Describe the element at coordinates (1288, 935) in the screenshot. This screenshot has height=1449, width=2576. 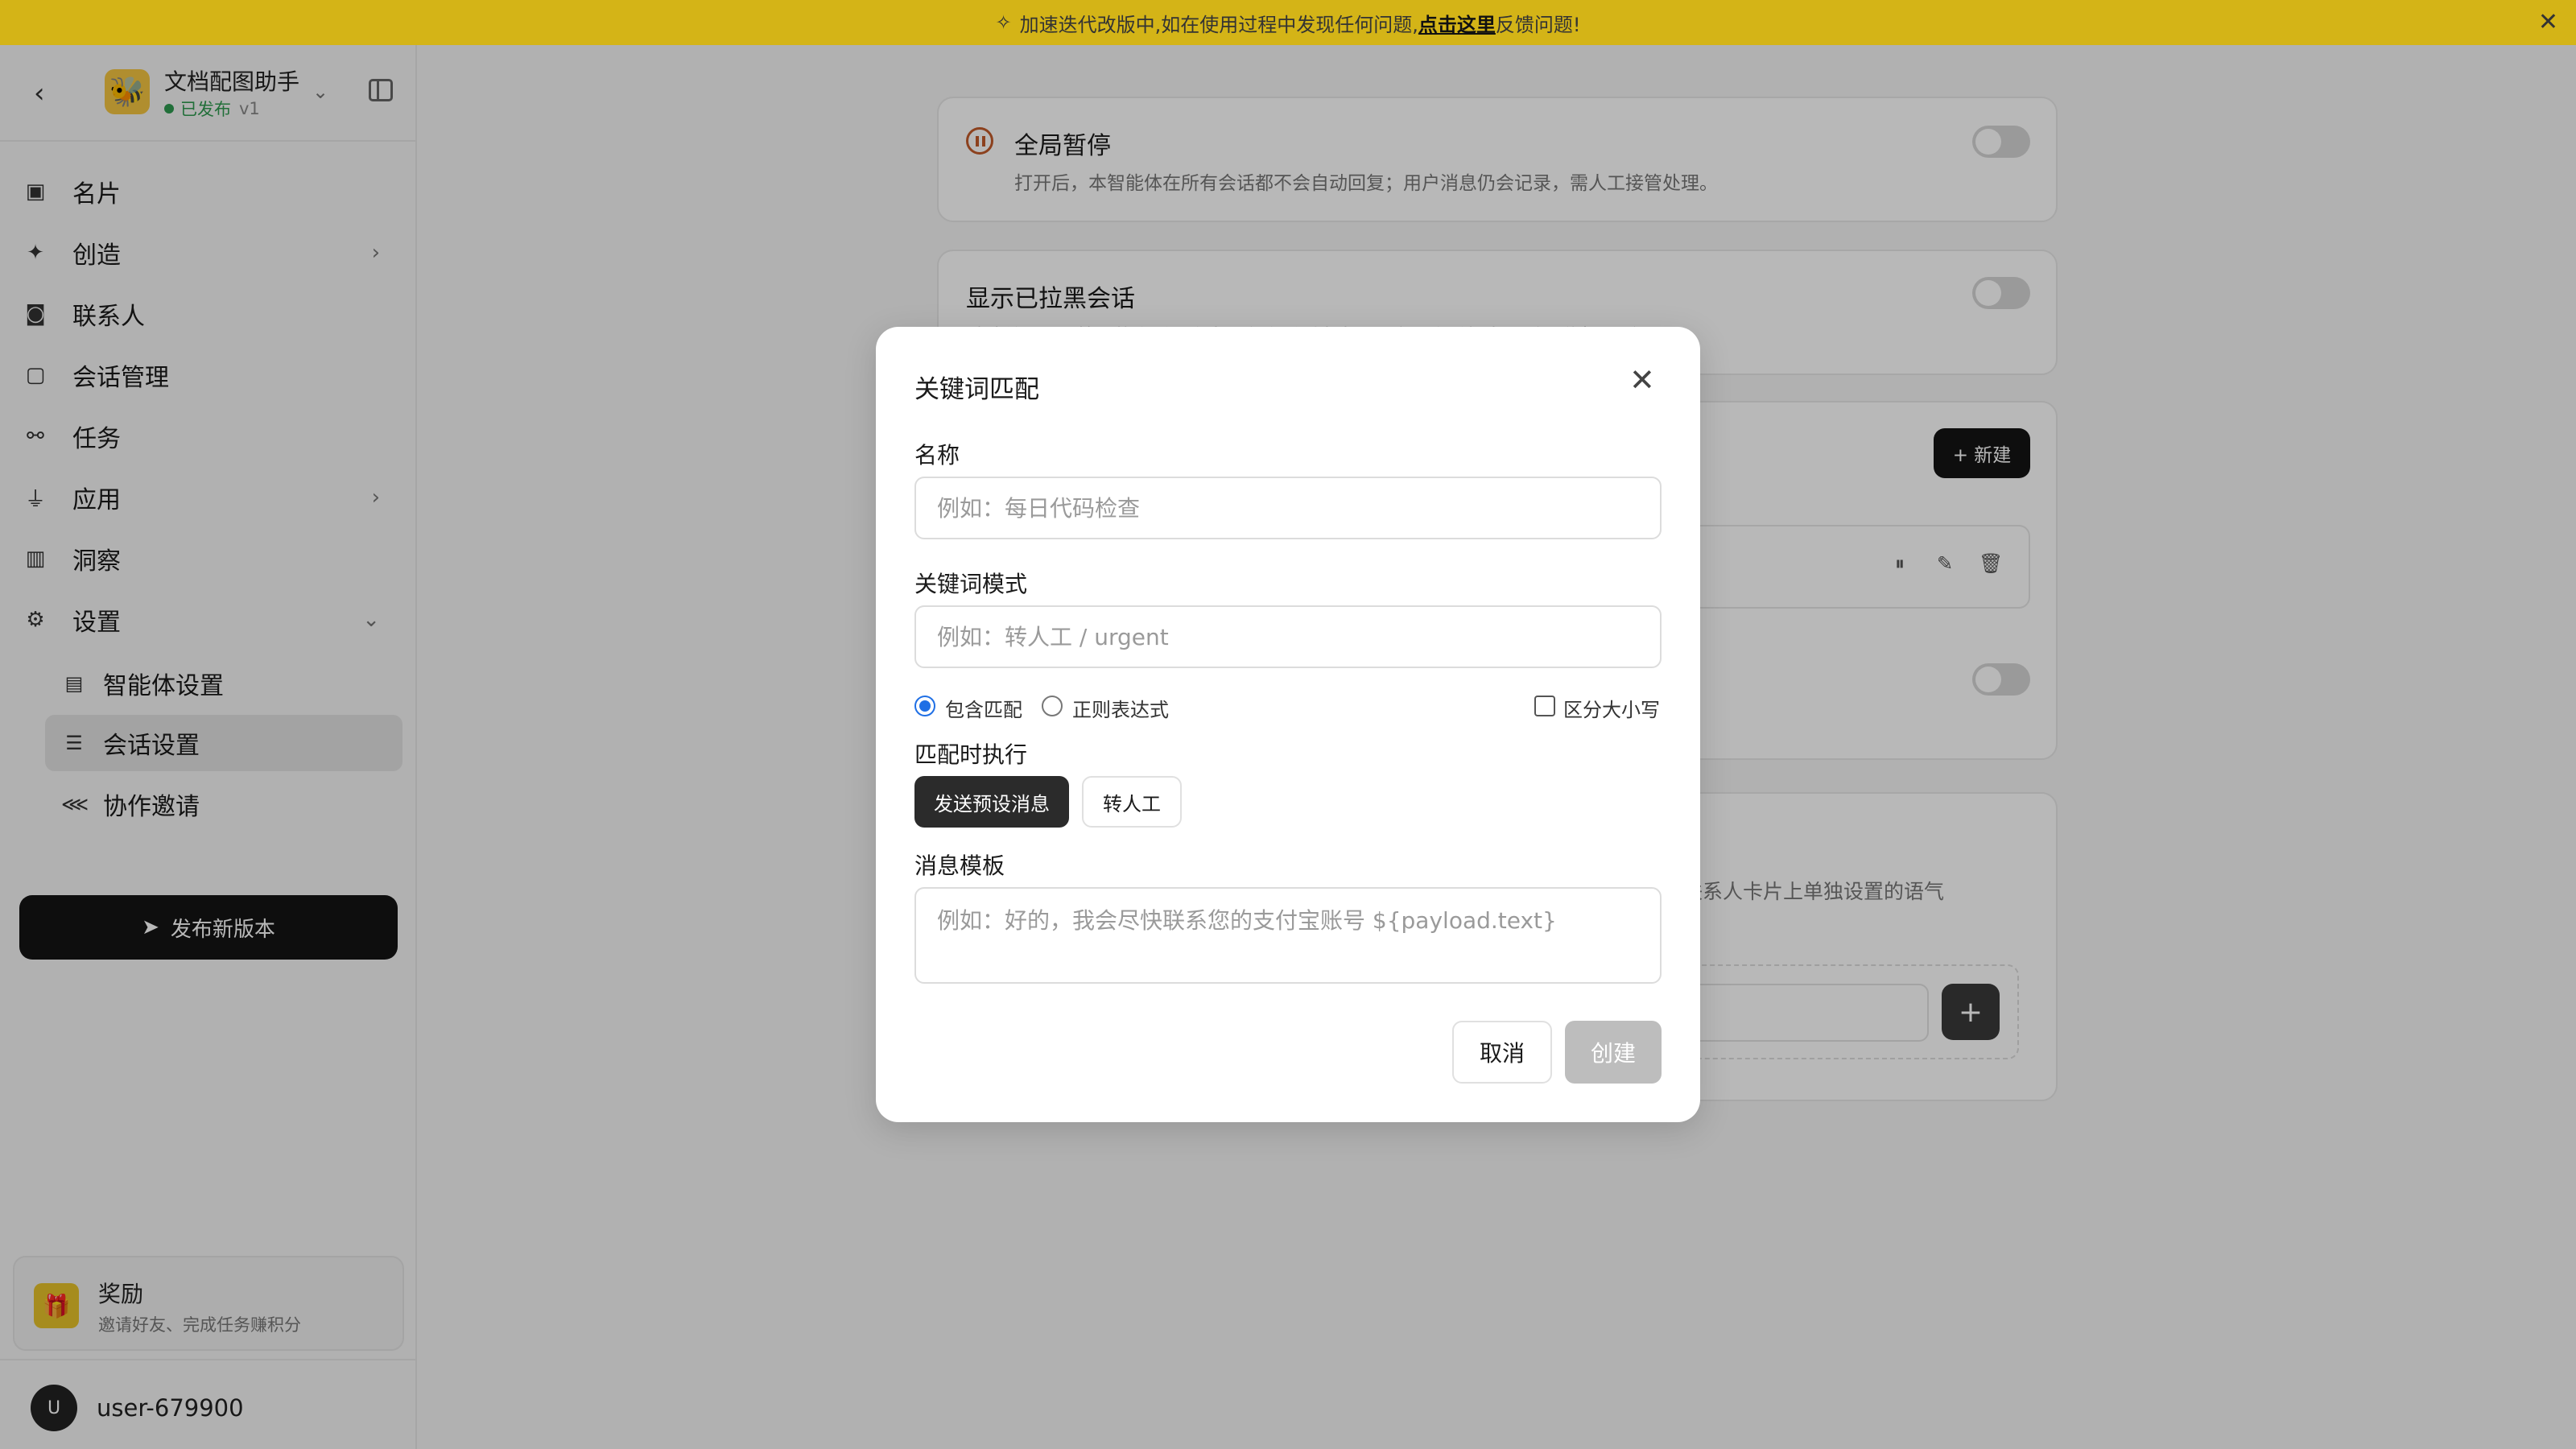
I see `template-textarea` at that location.